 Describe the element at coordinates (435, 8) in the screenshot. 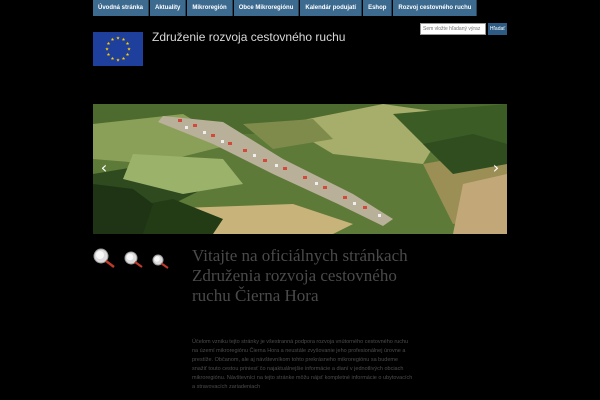

I see `nav-item-rozvoj: Rozvoj cestovného ruchu` at that location.